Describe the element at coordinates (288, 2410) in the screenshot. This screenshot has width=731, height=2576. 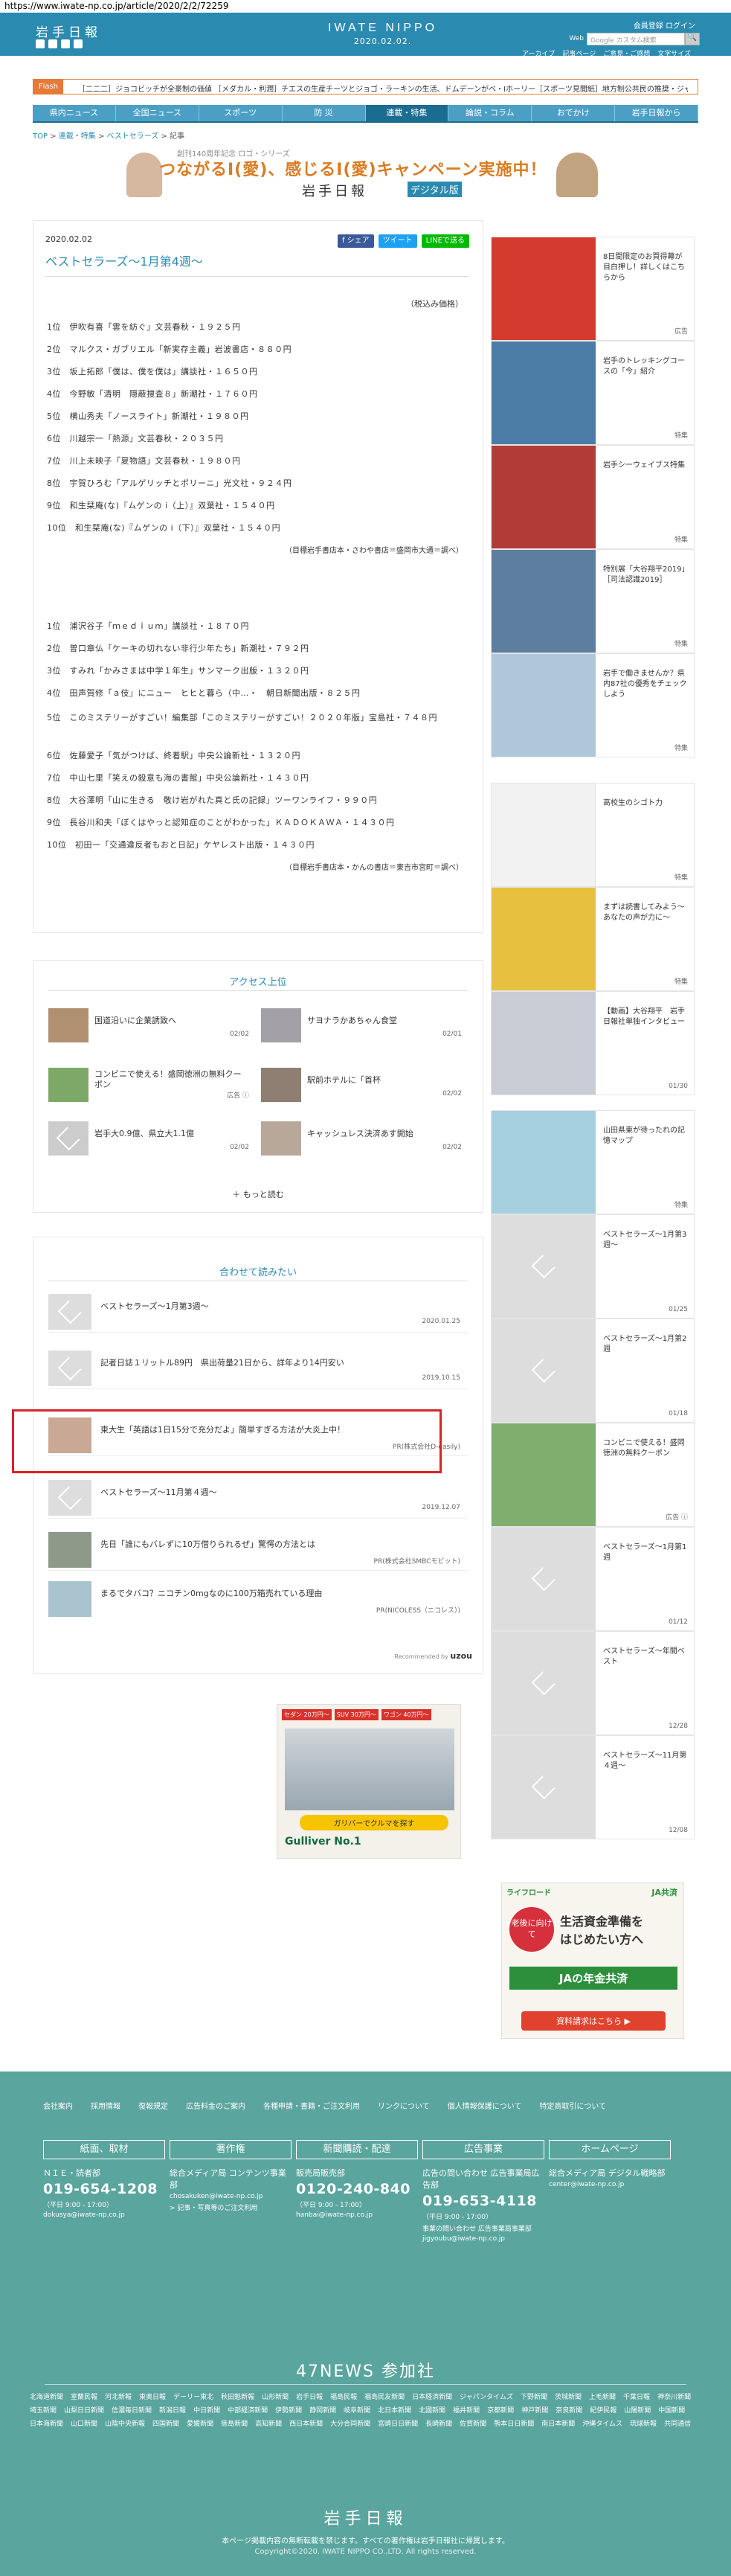
I see `partner-paper-link: 伊勢新聞` at that location.